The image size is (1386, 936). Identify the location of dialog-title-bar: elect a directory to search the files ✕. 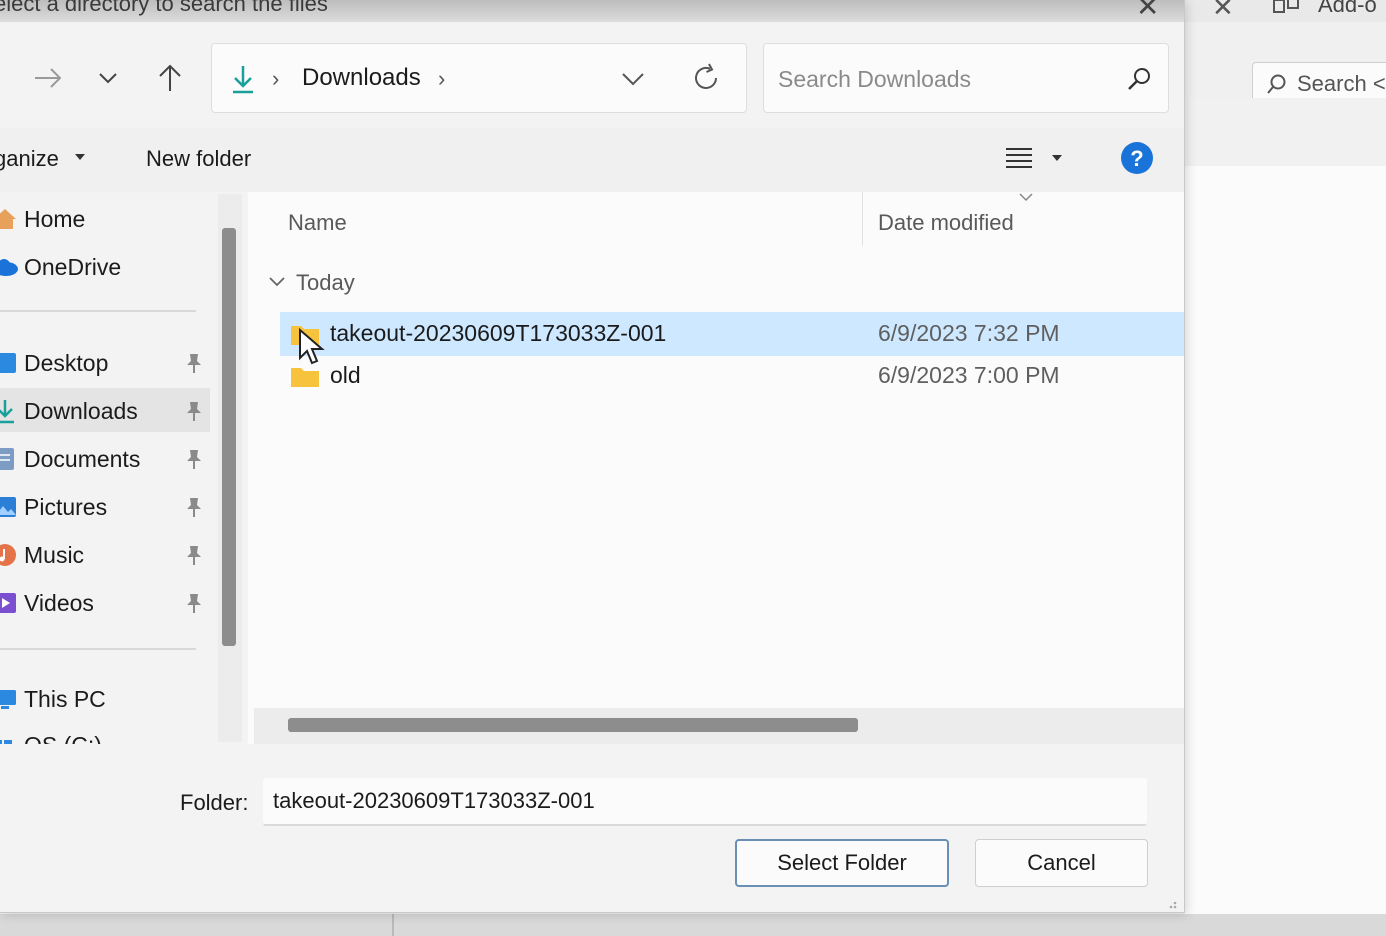
(592, 11).